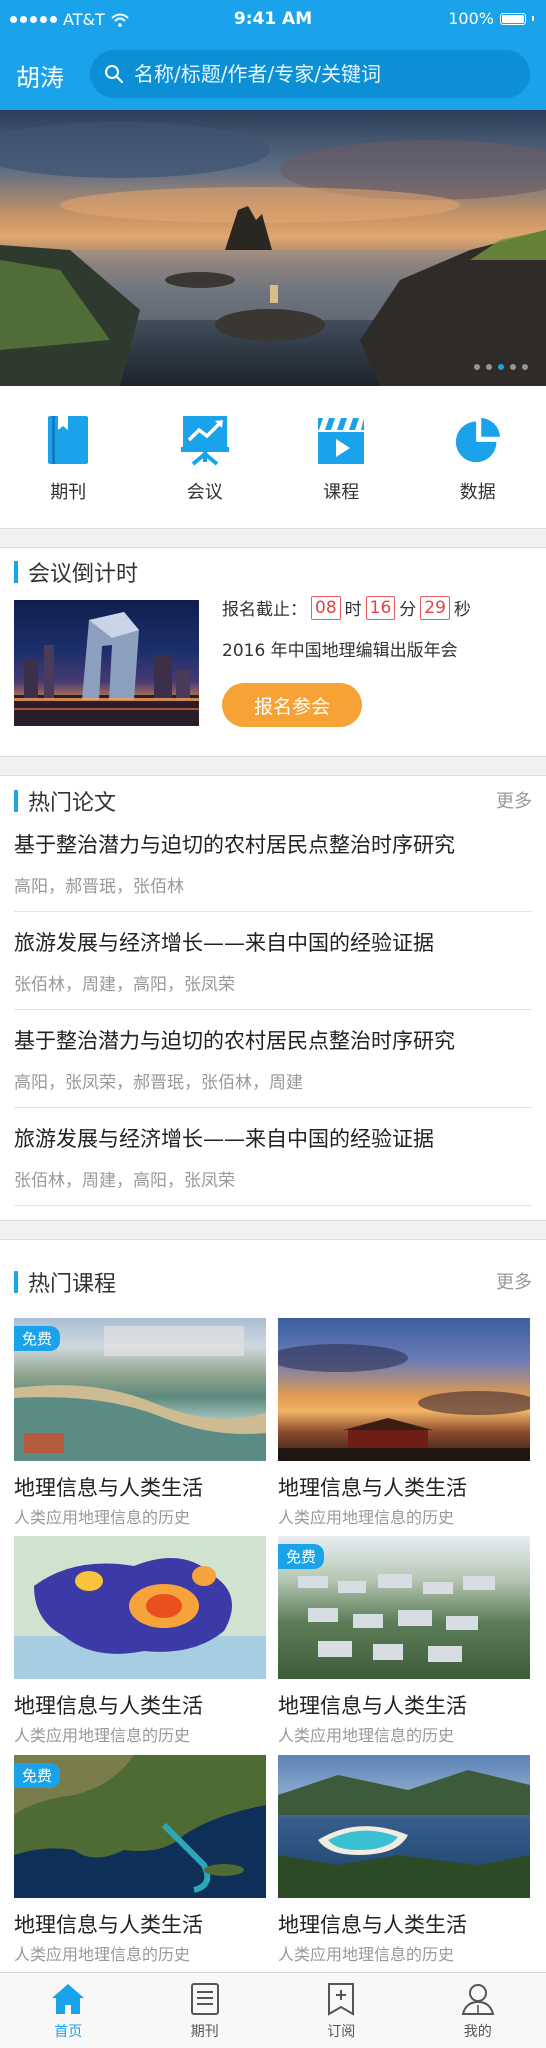 The image size is (546, 2048). What do you see at coordinates (408, 610) in the screenshot?
I see `minutes-unit: 分` at bounding box center [408, 610].